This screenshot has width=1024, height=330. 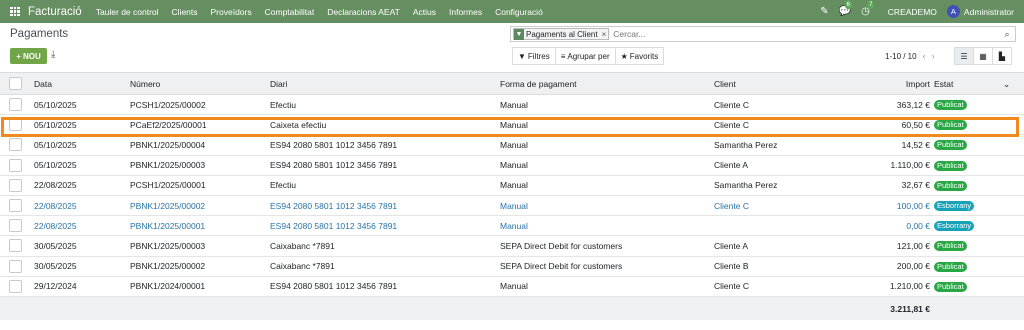 What do you see at coordinates (563, 56) in the screenshot?
I see `layers-icon: ≡` at bounding box center [563, 56].